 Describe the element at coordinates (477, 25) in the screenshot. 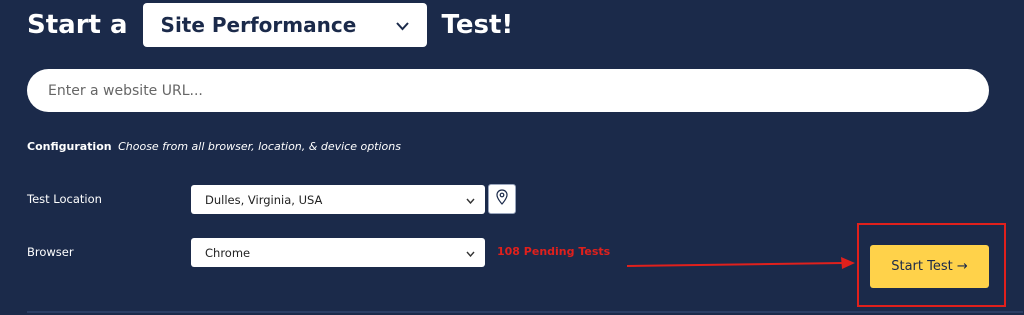

I see `headline-suffix: Test!` at that location.